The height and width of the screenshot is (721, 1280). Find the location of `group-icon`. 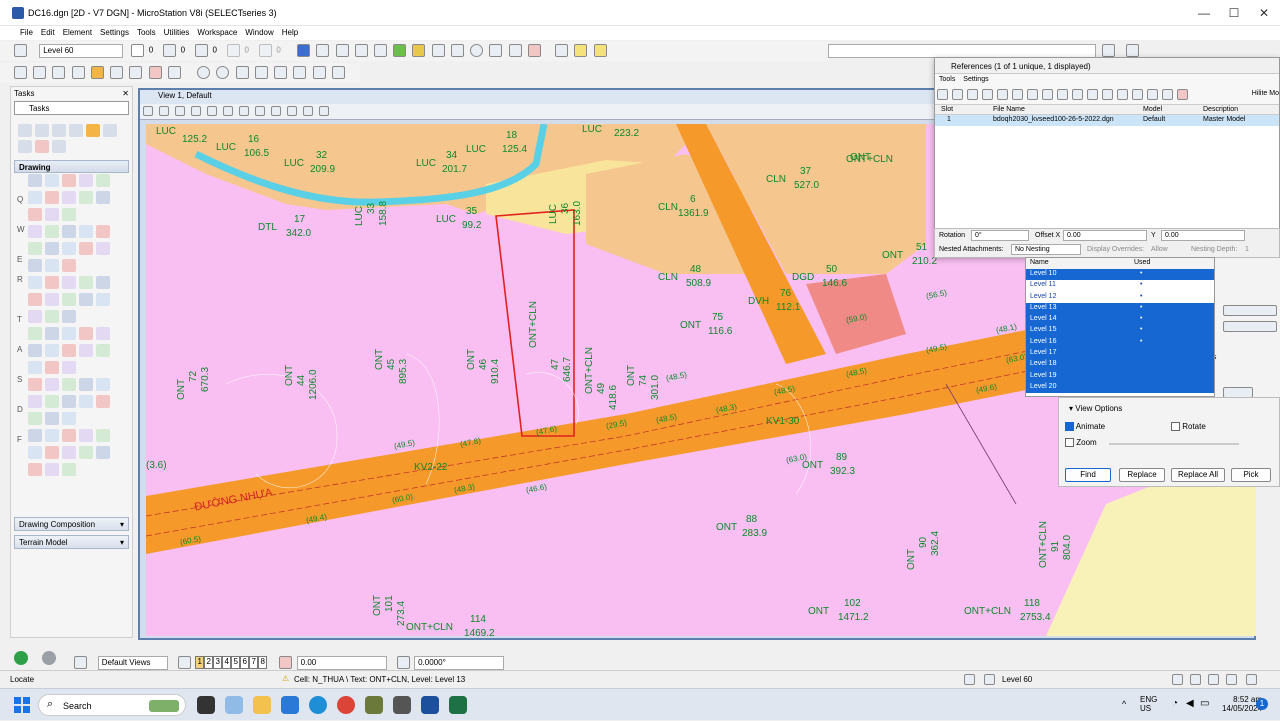

group-icon is located at coordinates (117, 72).